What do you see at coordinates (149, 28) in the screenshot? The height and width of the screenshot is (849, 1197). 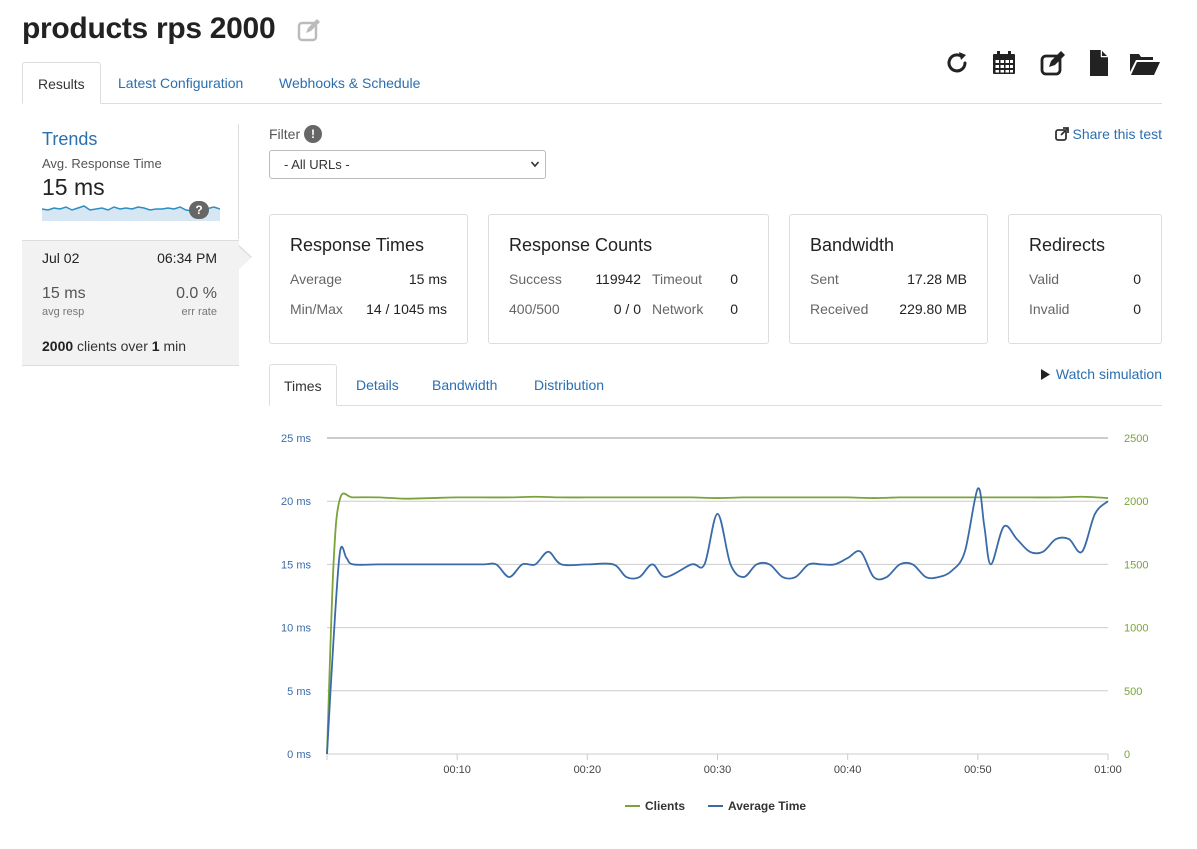 I see `page-title: products rps 2000` at bounding box center [149, 28].